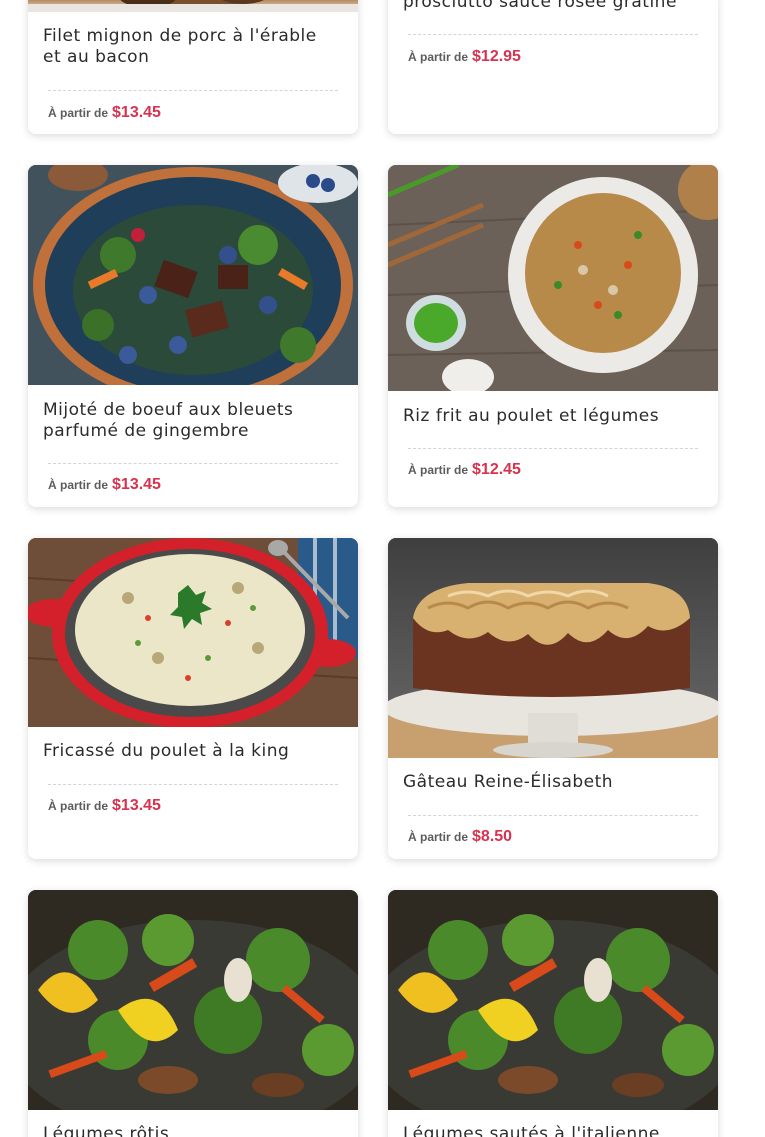  What do you see at coordinates (193, 1000) in the screenshot?
I see `roasted-vegetables-photo` at bounding box center [193, 1000].